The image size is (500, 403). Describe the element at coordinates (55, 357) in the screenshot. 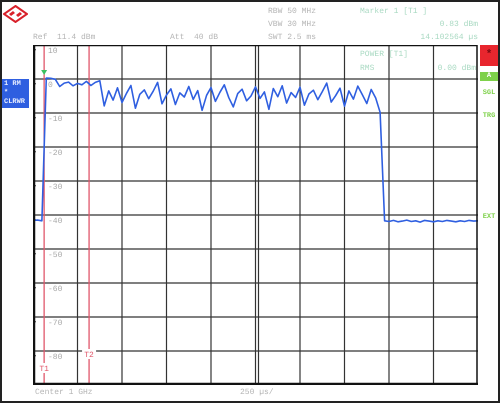

I see `axis-tick-label: -80` at that location.